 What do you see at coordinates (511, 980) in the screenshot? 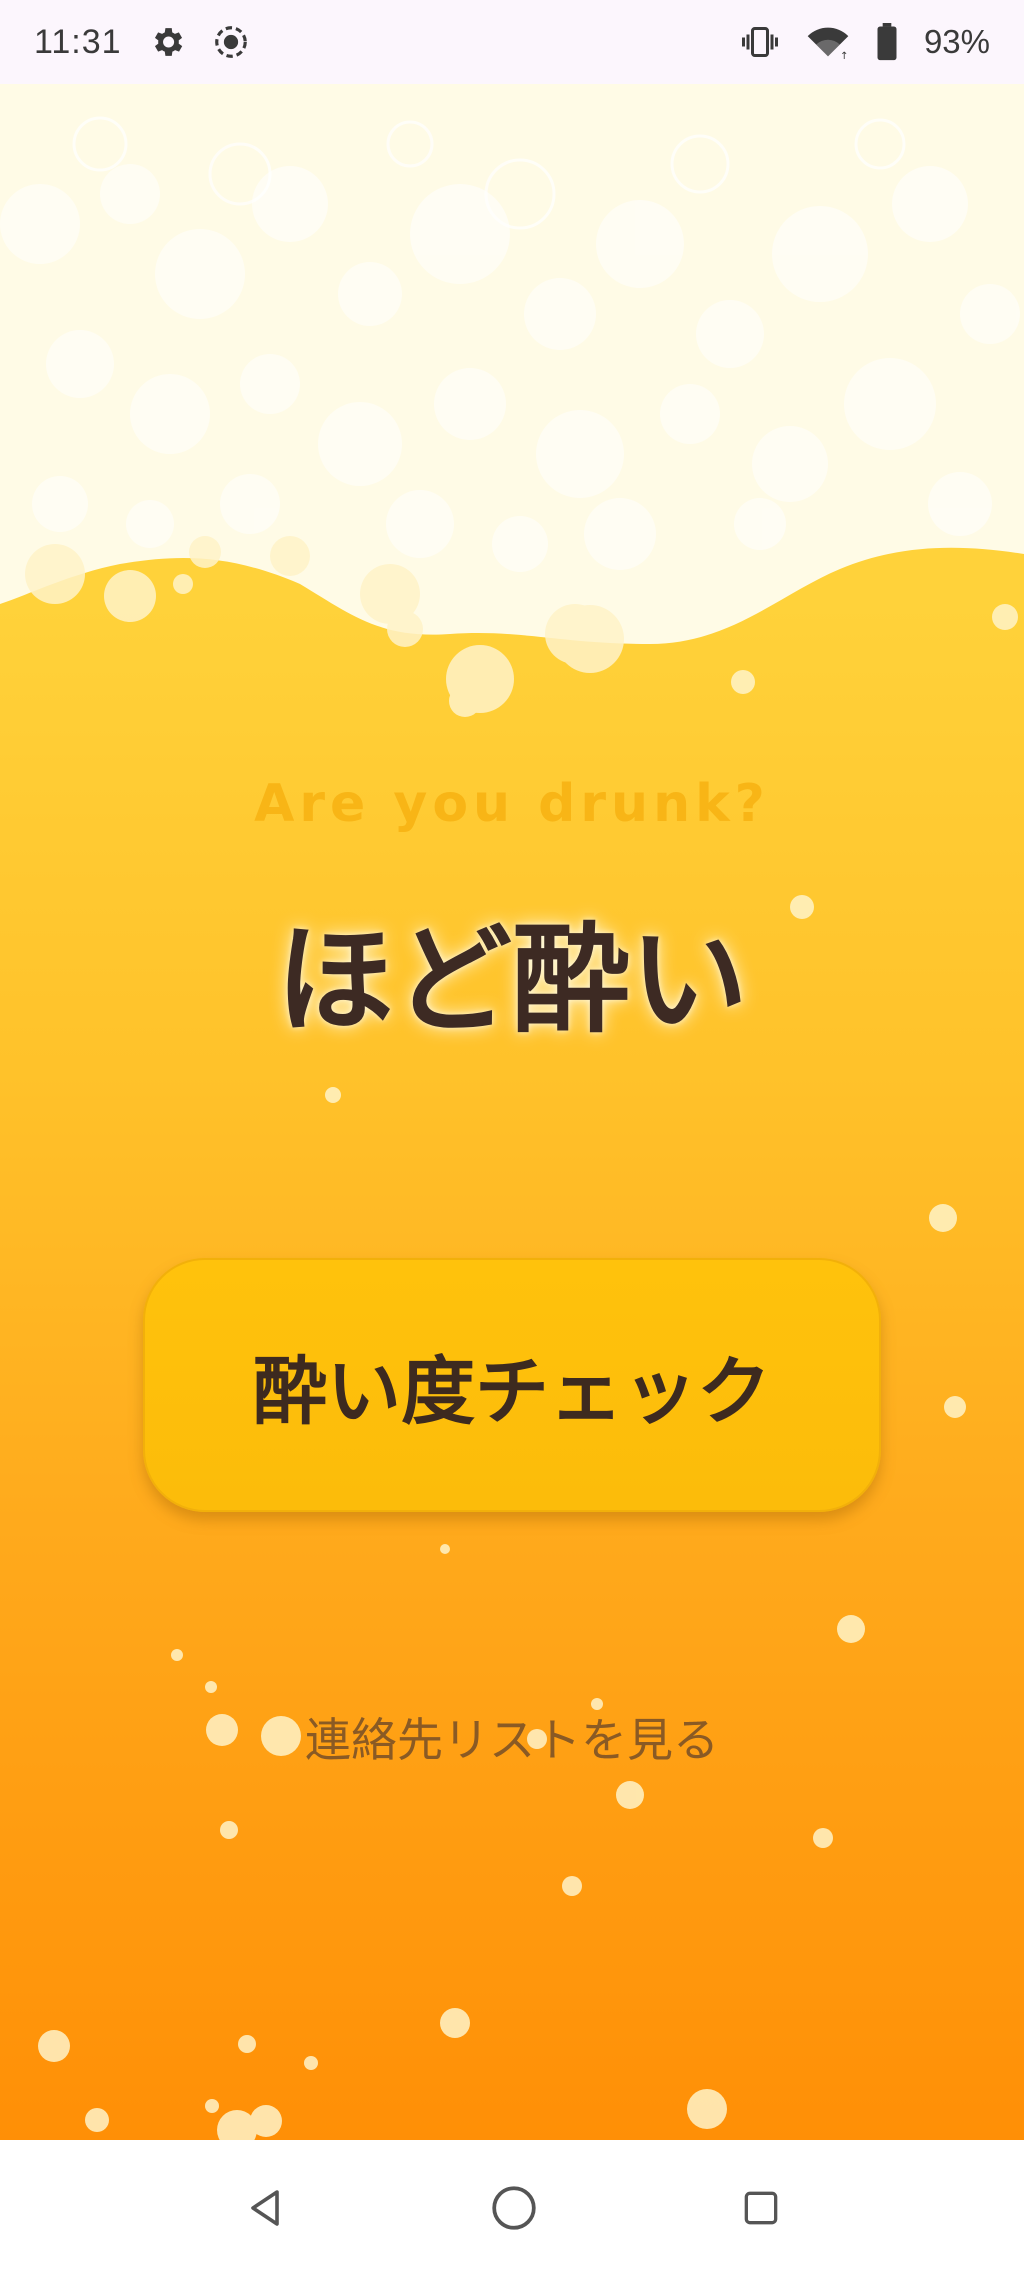
I see `app-title: ほど酔い` at bounding box center [511, 980].